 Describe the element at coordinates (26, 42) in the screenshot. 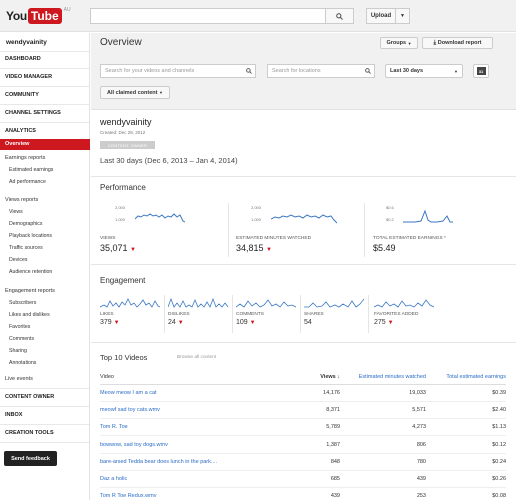

I see `sidebar-username: wendyvainity` at that location.